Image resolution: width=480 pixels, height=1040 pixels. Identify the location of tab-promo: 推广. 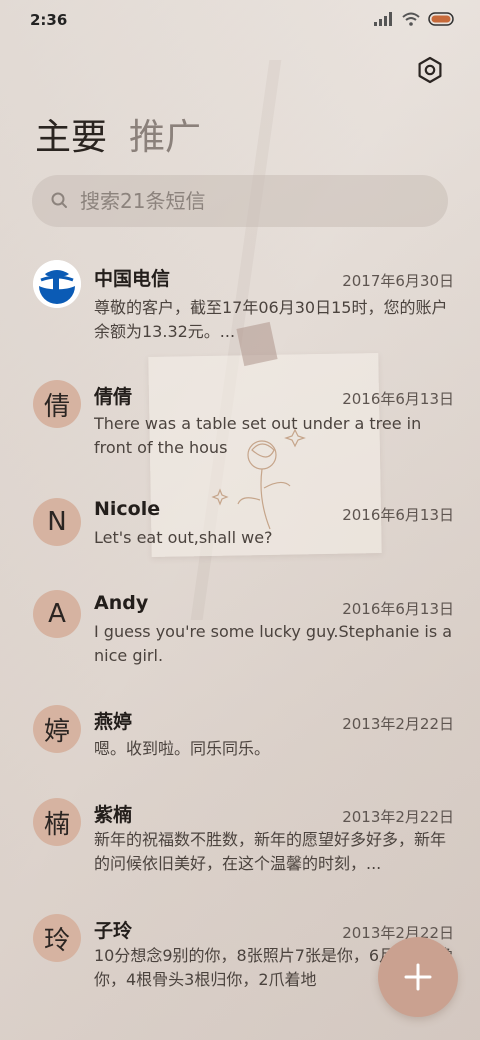
(165, 134).